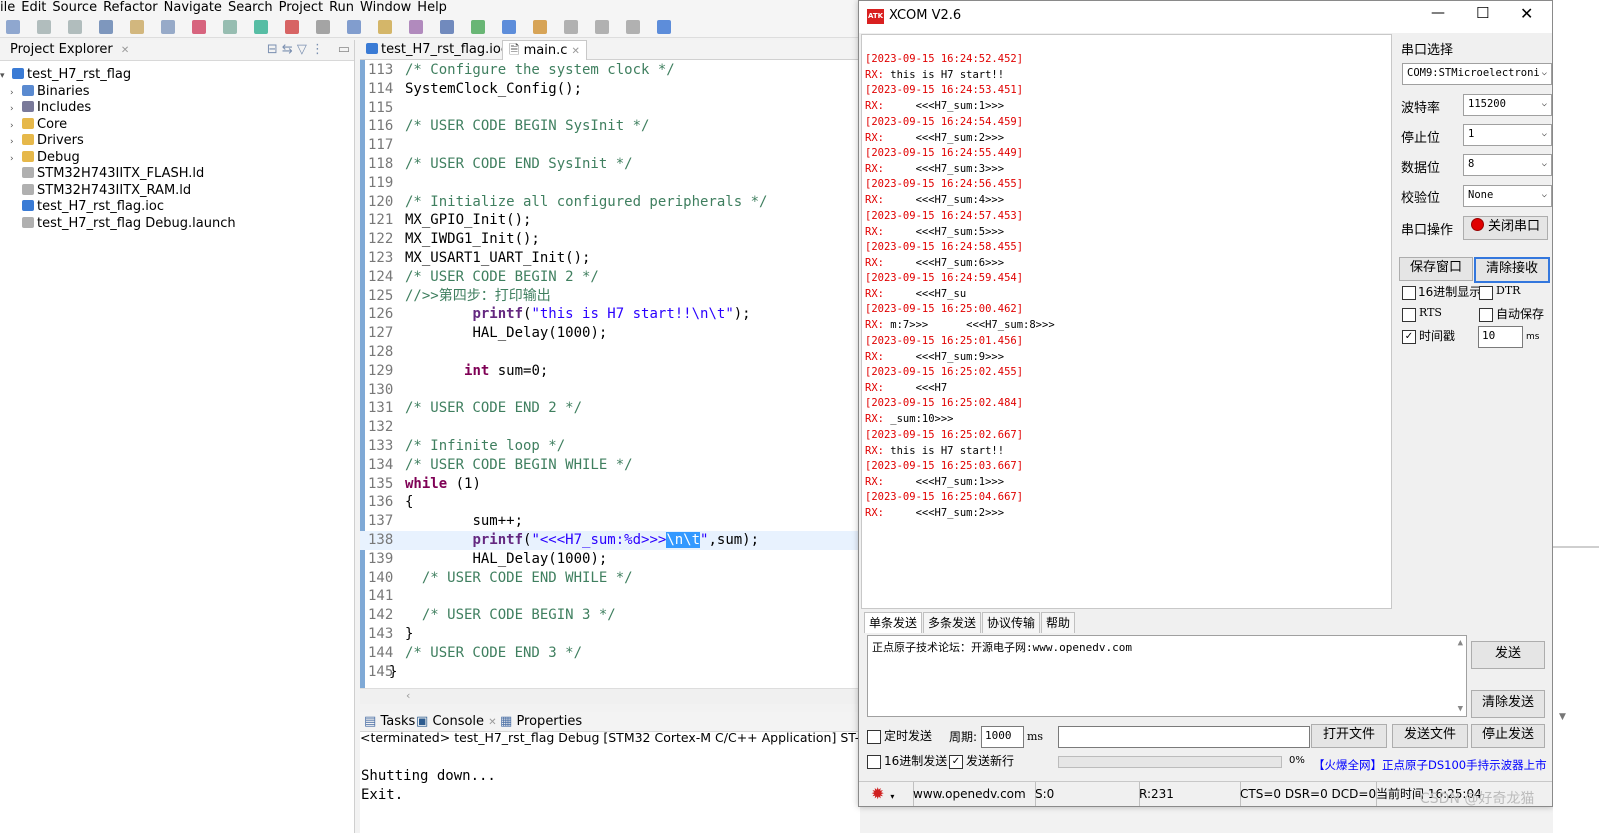 The image size is (1599, 833). Describe the element at coordinates (892, 796) in the screenshot. I see `dropdown-icon: ▾` at that location.